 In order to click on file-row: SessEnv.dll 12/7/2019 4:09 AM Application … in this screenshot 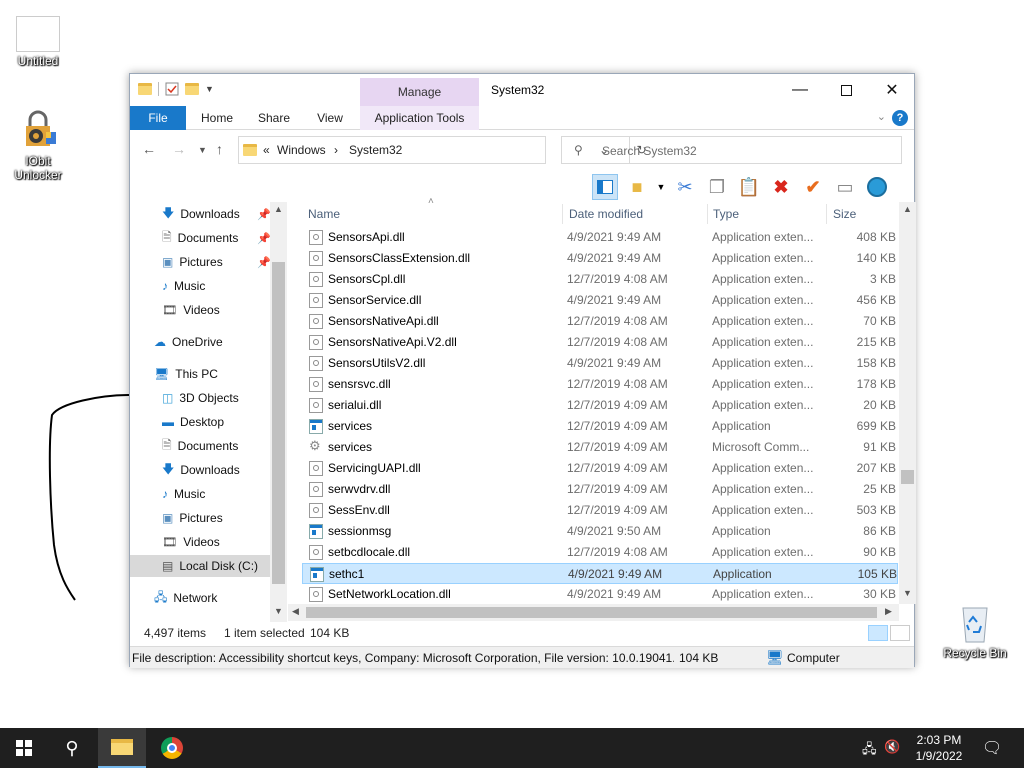, I will do `click(600, 510)`.